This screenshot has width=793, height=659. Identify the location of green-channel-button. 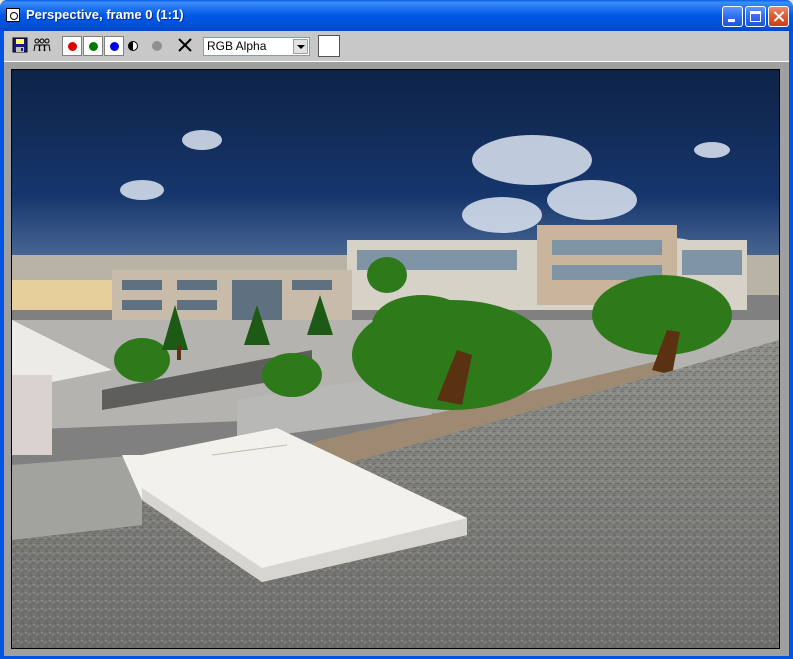
(93, 46).